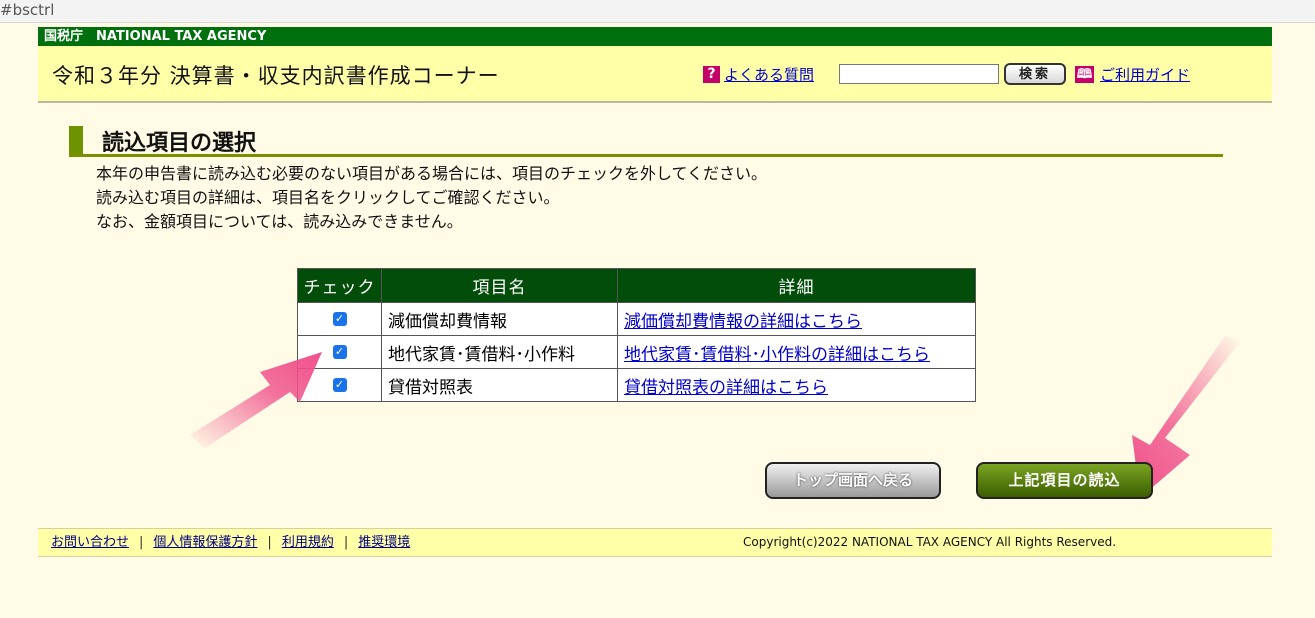 The height and width of the screenshot is (618, 1315). What do you see at coordinates (777, 355) in the screenshot?
I see `detail-link-rent: 地代家賃･賃借料･小作料の詳細はこちら` at bounding box center [777, 355].